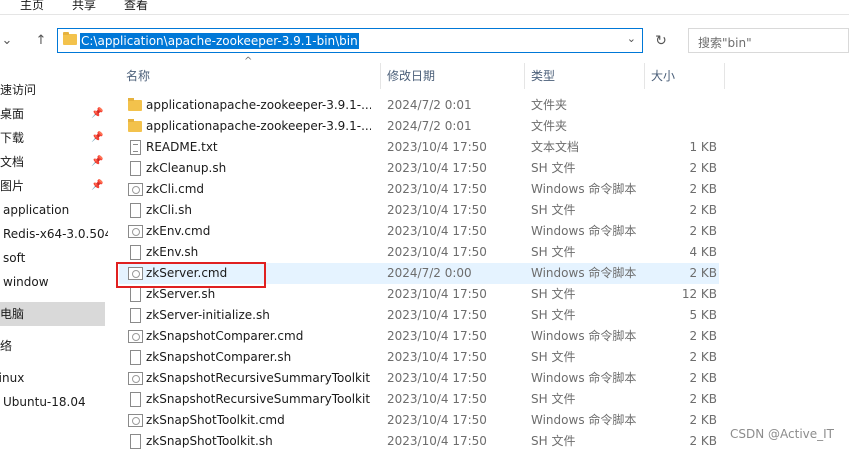 The height and width of the screenshot is (452, 849). Describe the element at coordinates (55, 258) in the screenshot. I see `nav-item-soft: soft` at that location.